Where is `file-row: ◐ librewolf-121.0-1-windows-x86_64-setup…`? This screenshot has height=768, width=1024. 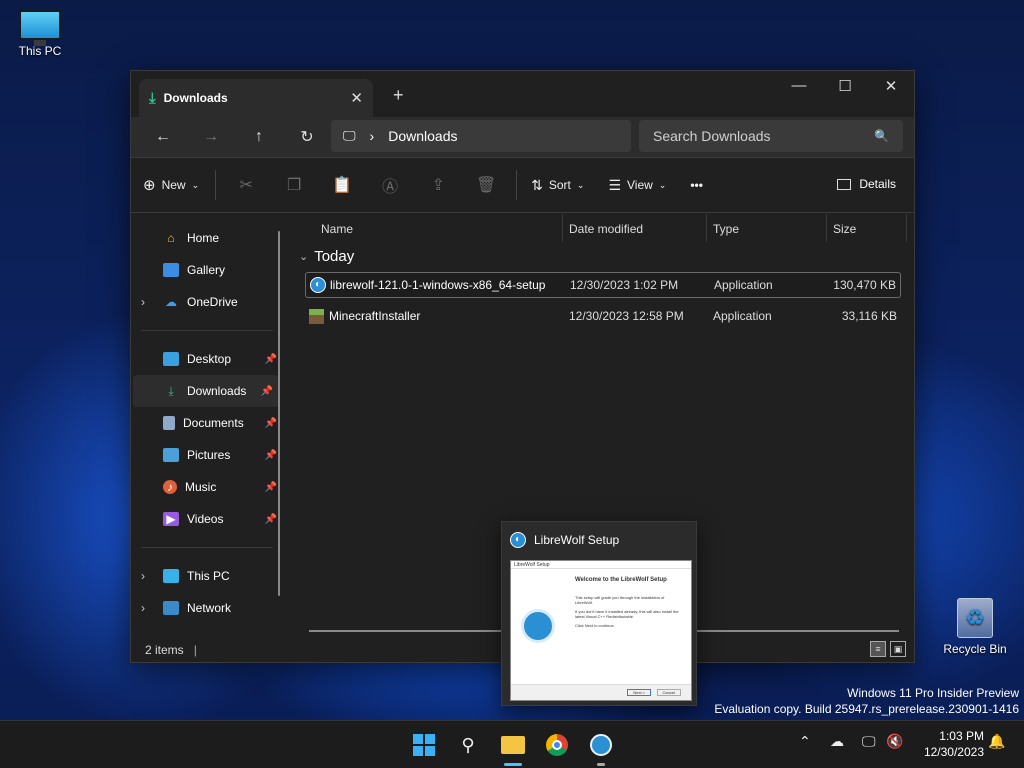 file-row: ◐ librewolf-121.0-1-windows-x86_64-setup… is located at coordinates (603, 285).